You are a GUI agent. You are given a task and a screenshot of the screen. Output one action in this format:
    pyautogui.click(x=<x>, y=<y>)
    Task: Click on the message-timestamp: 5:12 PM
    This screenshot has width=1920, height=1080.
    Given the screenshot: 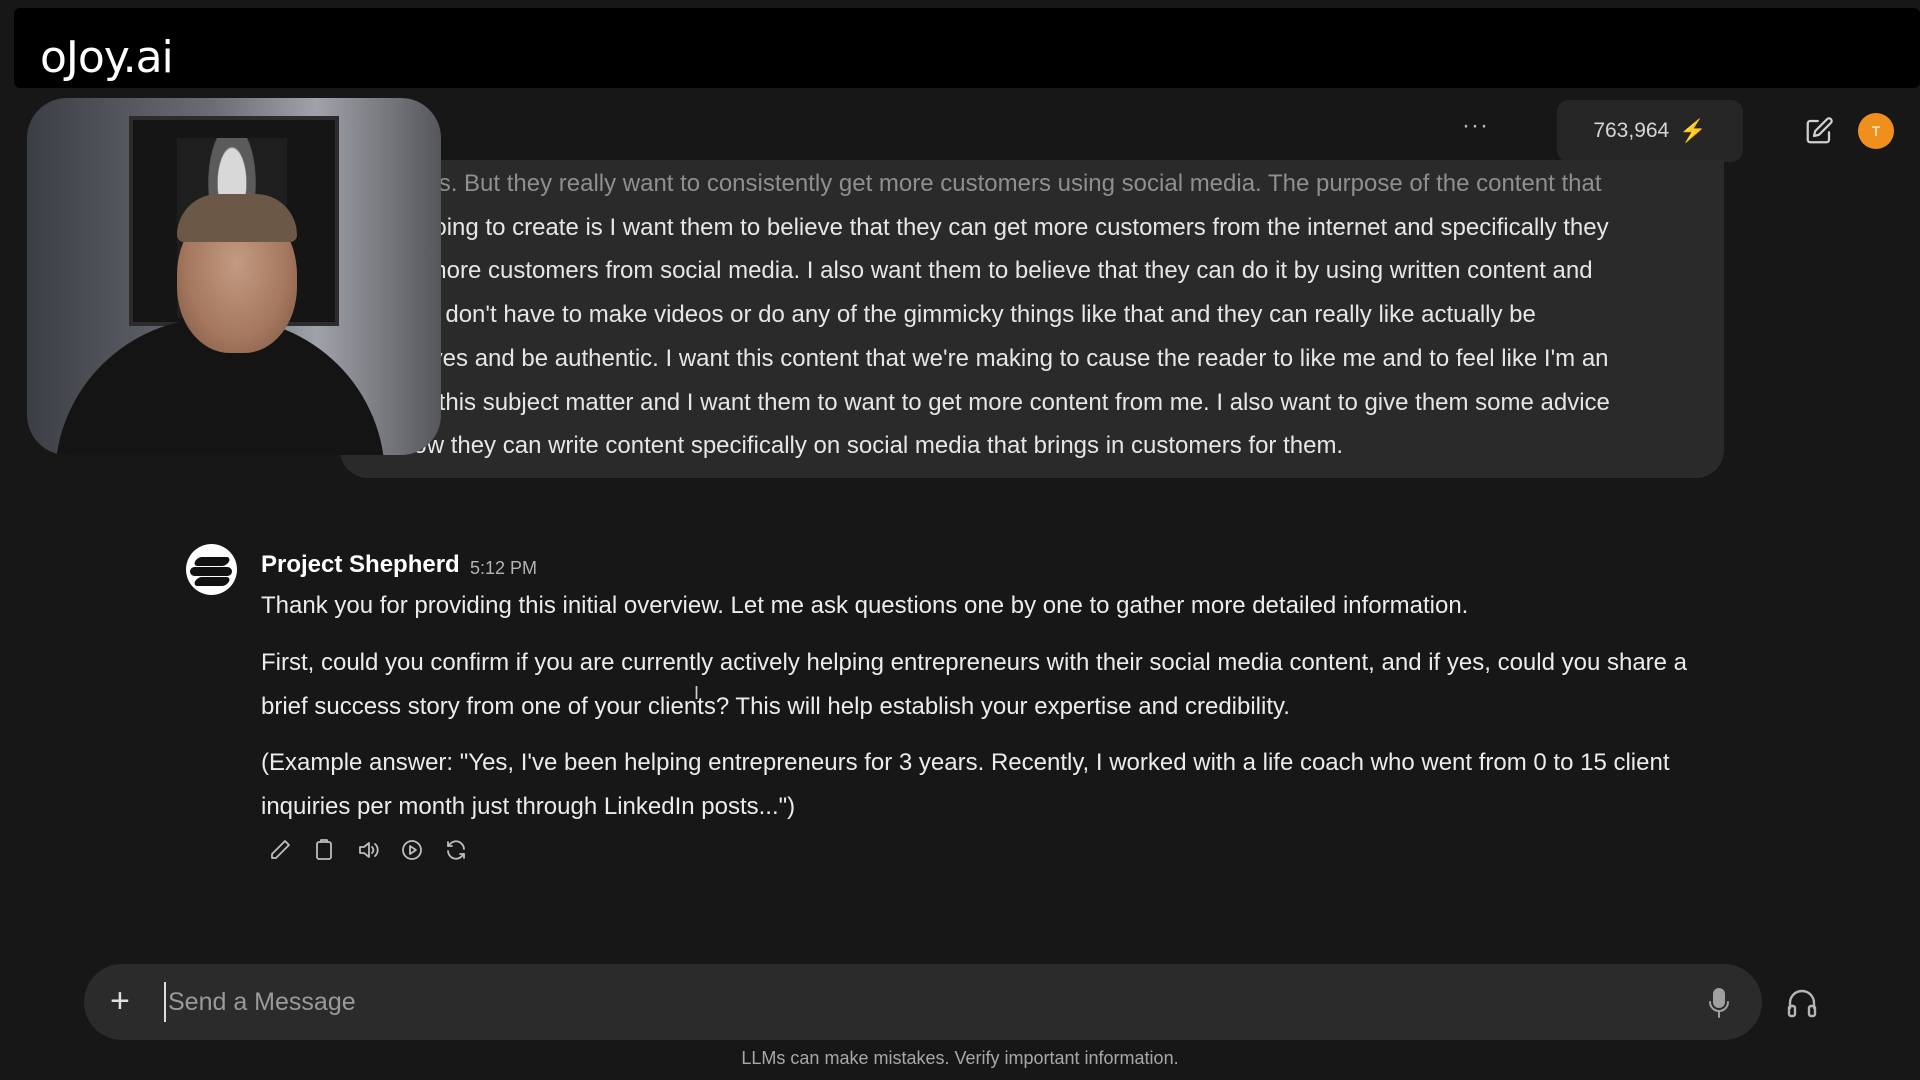 What is the action you would take?
    pyautogui.click(x=504, y=568)
    